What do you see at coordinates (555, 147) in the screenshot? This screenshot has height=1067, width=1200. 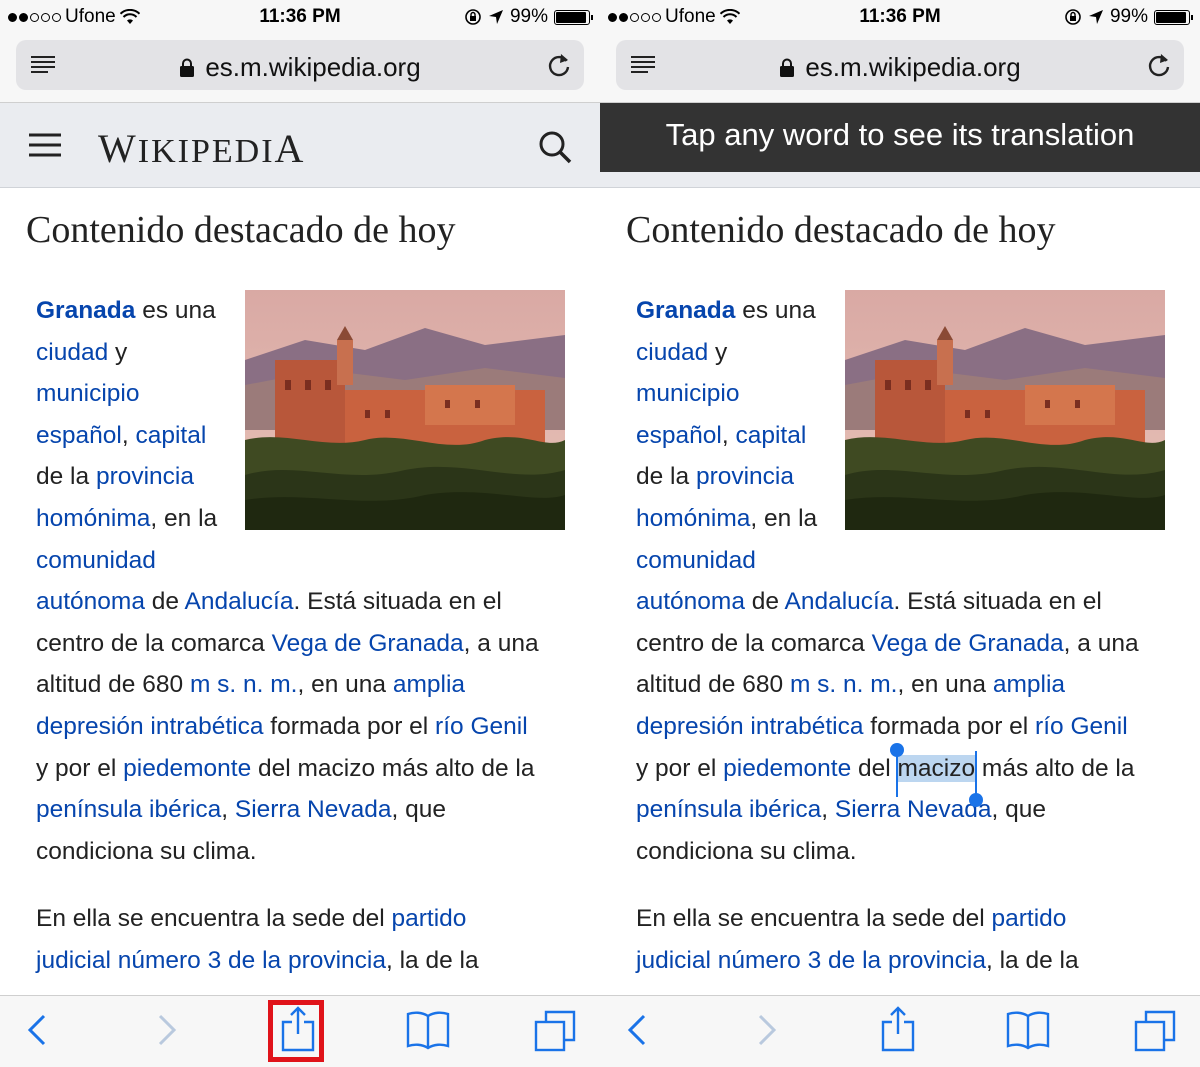 I see `search-icon` at bounding box center [555, 147].